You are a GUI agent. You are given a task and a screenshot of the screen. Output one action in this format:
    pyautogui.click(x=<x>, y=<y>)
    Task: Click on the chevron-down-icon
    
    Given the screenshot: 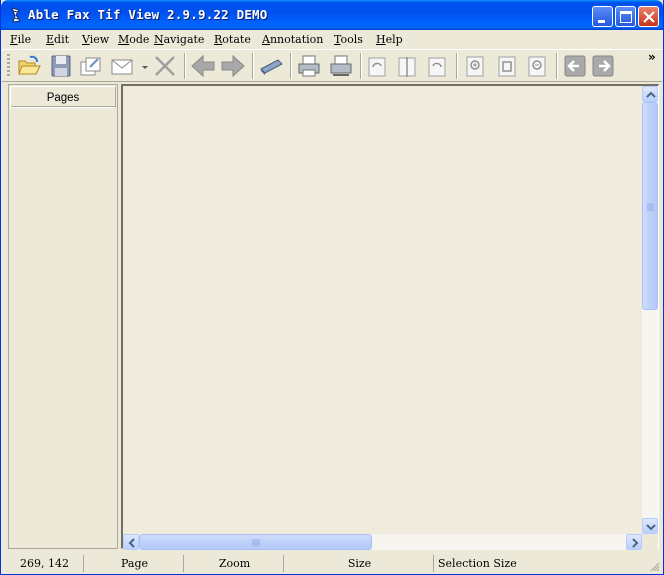 What is the action you would take?
    pyautogui.click(x=651, y=527)
    